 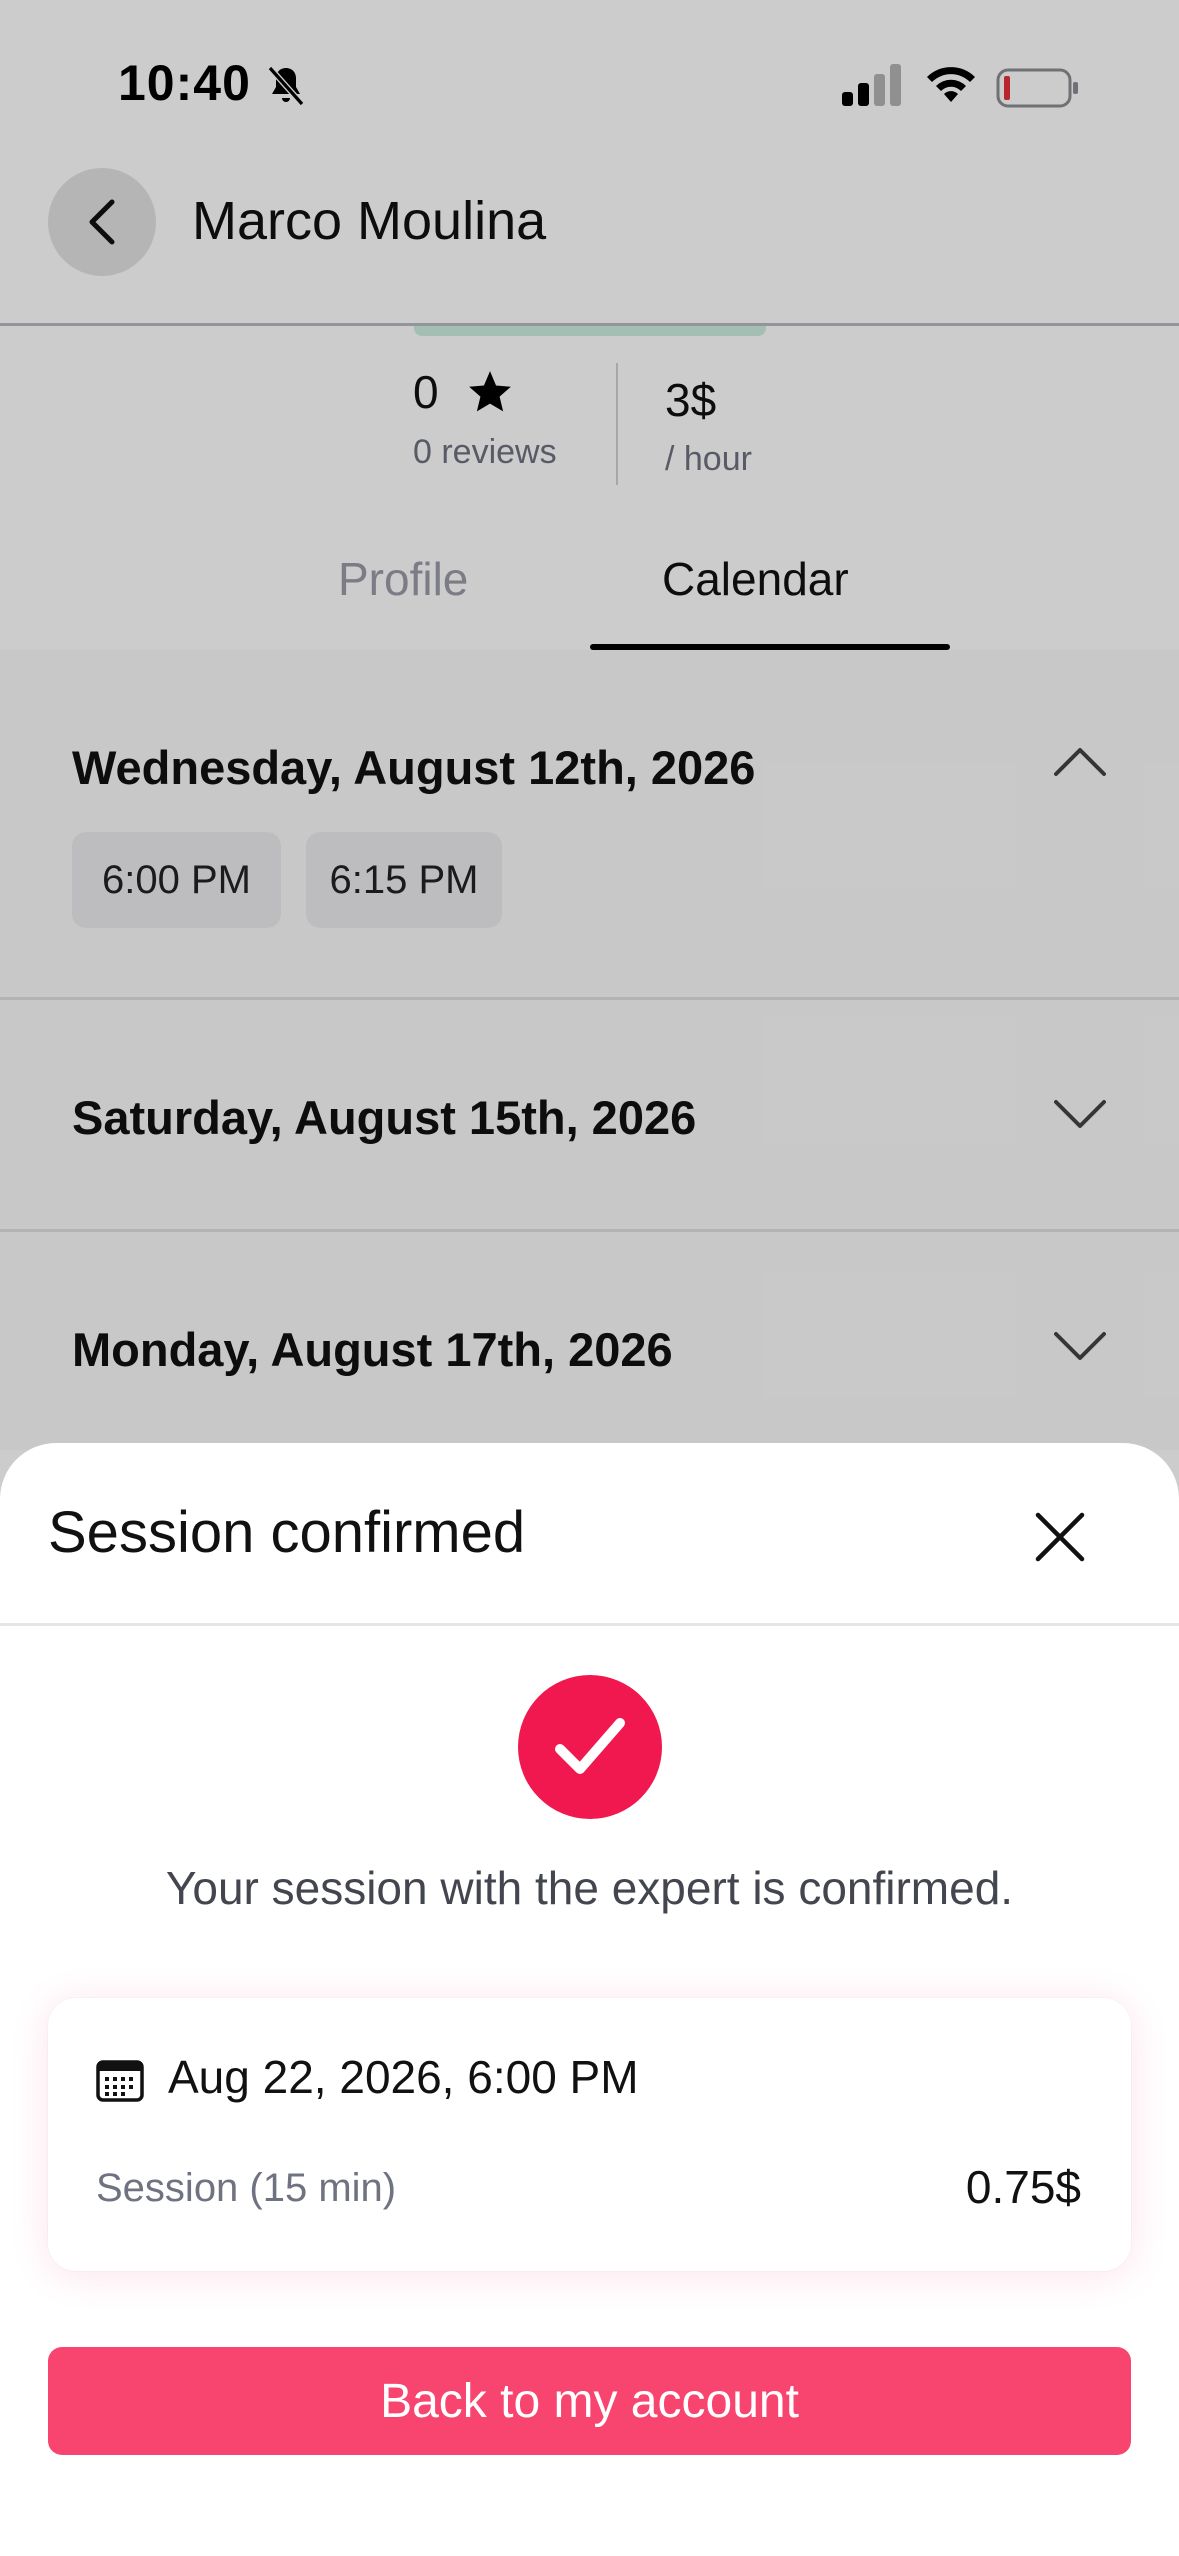 What do you see at coordinates (589, 1624) in the screenshot?
I see `sheet-divider` at bounding box center [589, 1624].